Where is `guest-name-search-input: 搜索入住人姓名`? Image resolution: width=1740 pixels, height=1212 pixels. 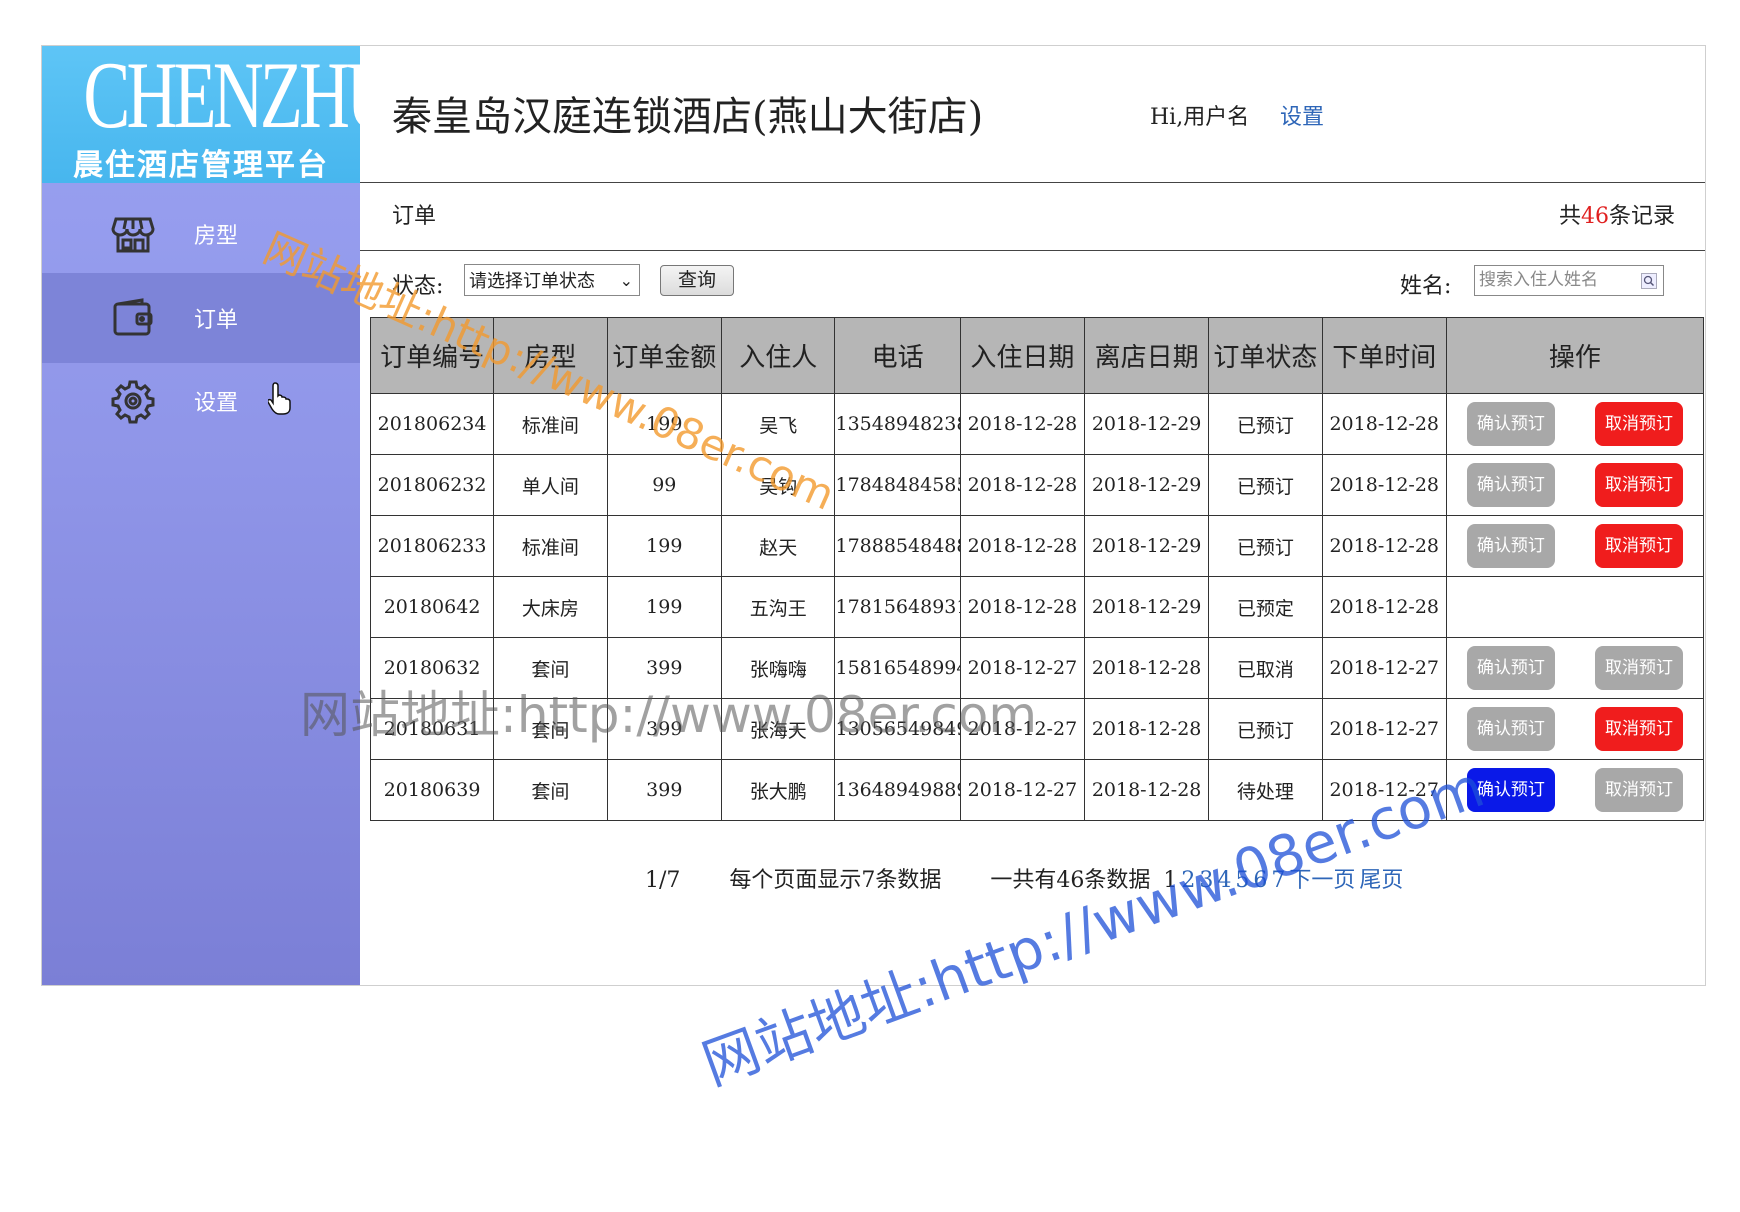 guest-name-search-input: 搜索入住人姓名 is located at coordinates (1569, 280).